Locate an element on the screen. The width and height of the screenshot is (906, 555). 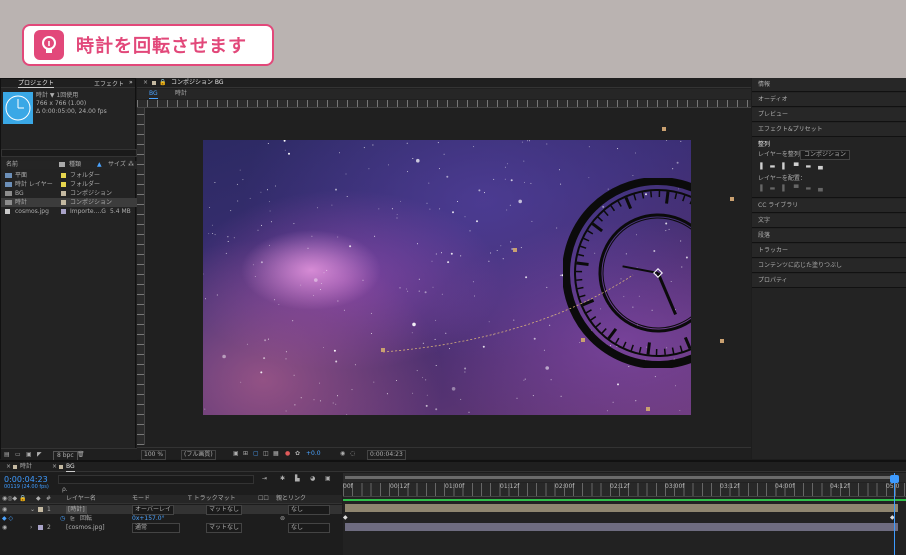
comp-flowchart-icon: ⇥ is located at coordinates (264, 479).